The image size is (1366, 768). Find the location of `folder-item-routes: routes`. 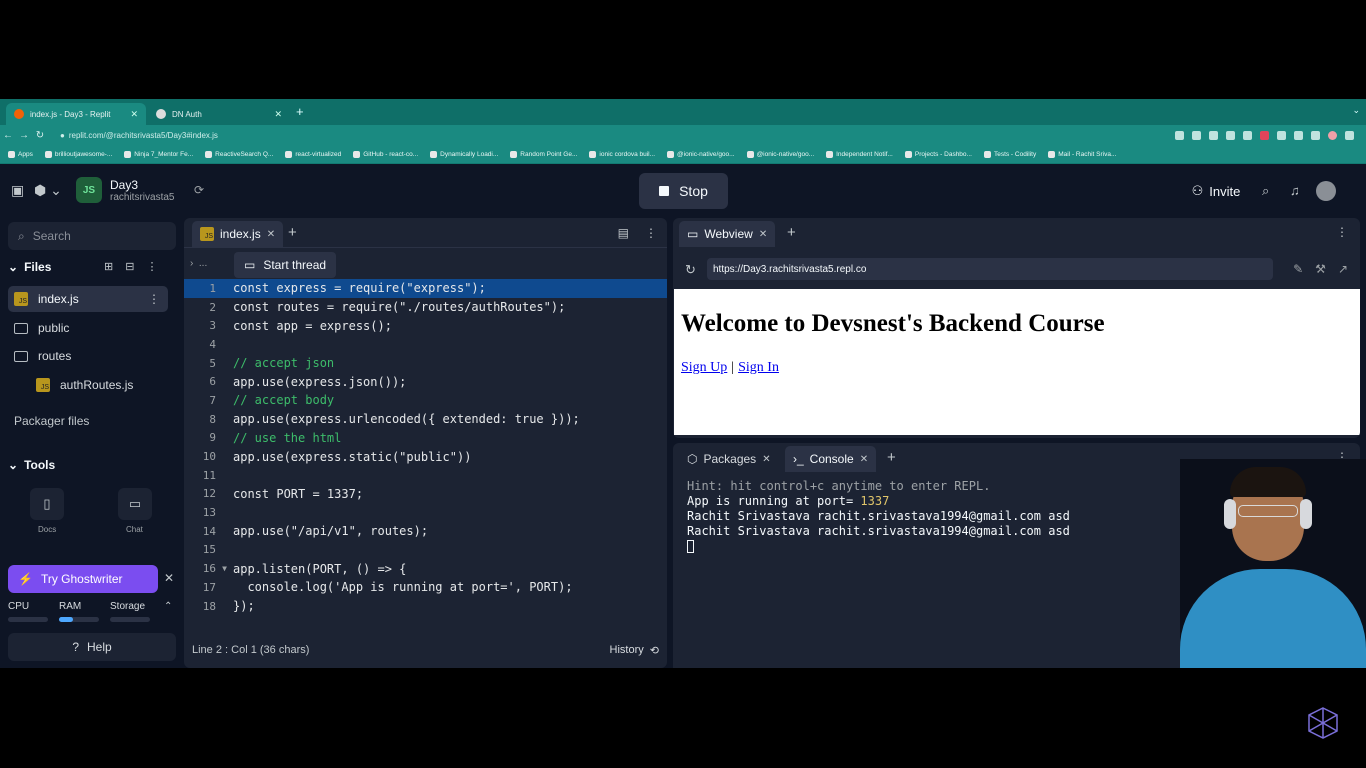

folder-item-routes: routes is located at coordinates (88, 356).